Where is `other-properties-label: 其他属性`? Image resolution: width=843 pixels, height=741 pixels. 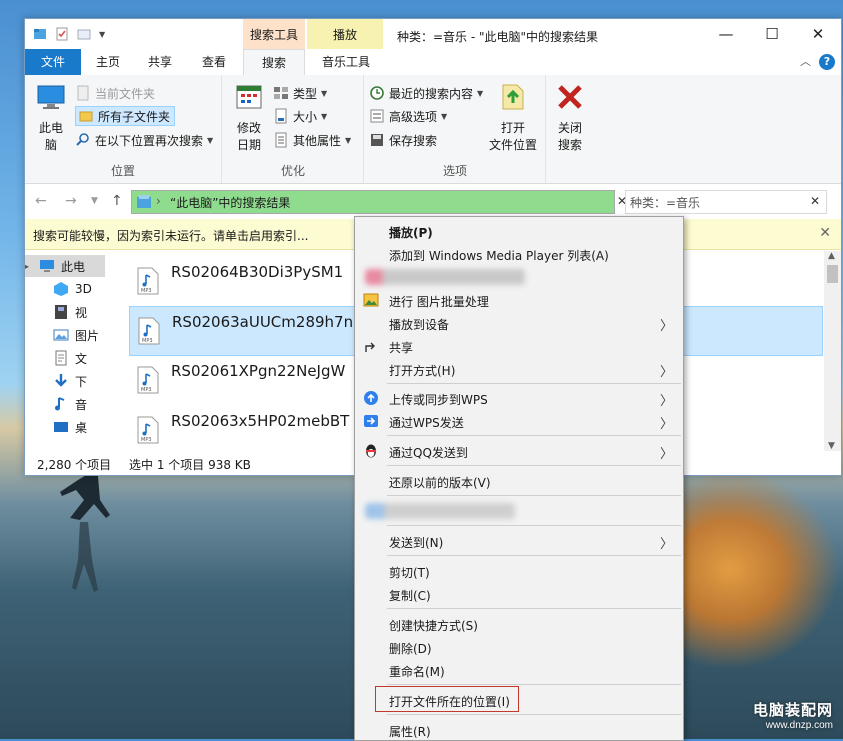
other-properties-label: 其他属性 is located at coordinates (317, 140).